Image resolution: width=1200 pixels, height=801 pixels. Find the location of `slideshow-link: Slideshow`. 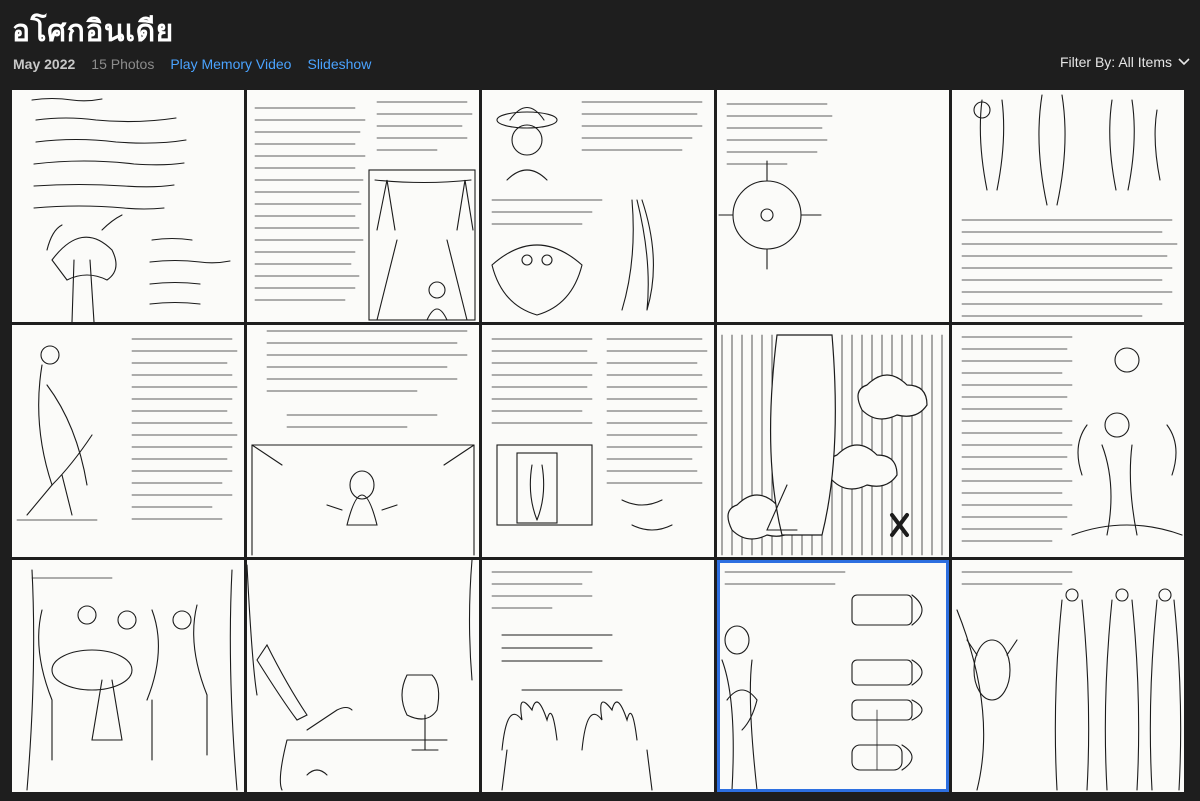

slideshow-link: Slideshow is located at coordinates (339, 64).